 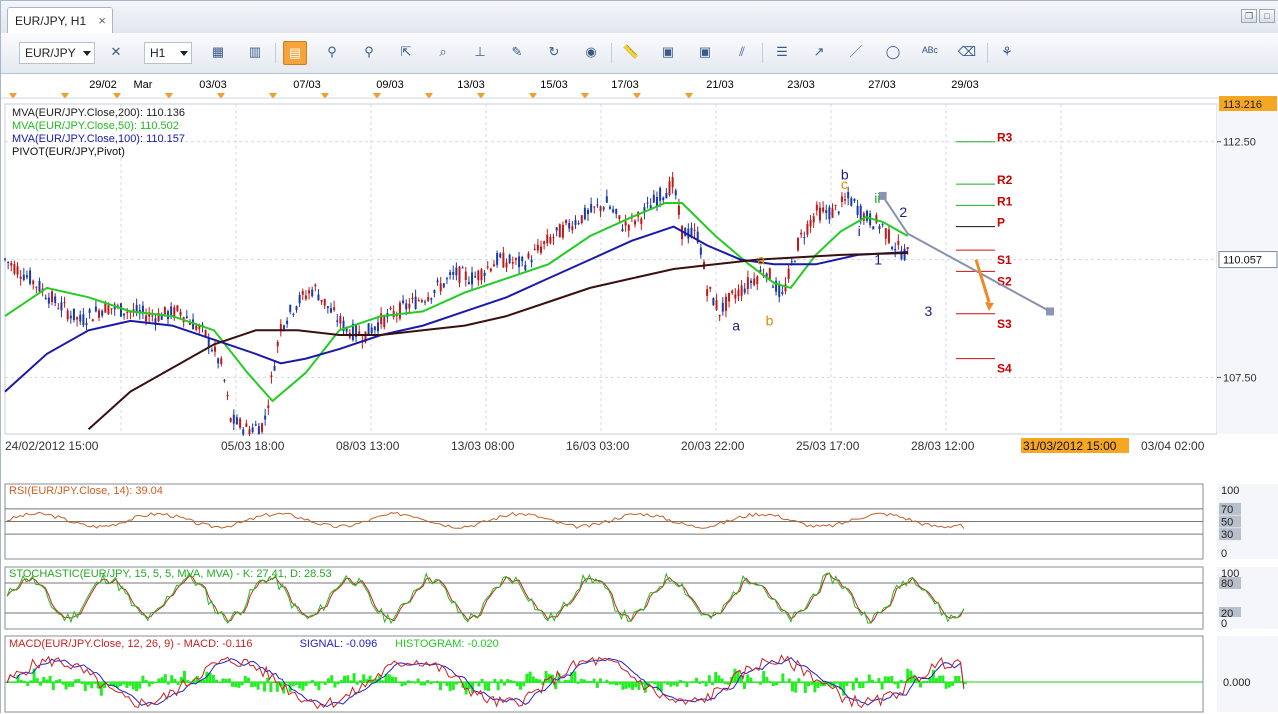 I want to click on x-tick-label: 28/03 12:00, so click(x=943, y=446).